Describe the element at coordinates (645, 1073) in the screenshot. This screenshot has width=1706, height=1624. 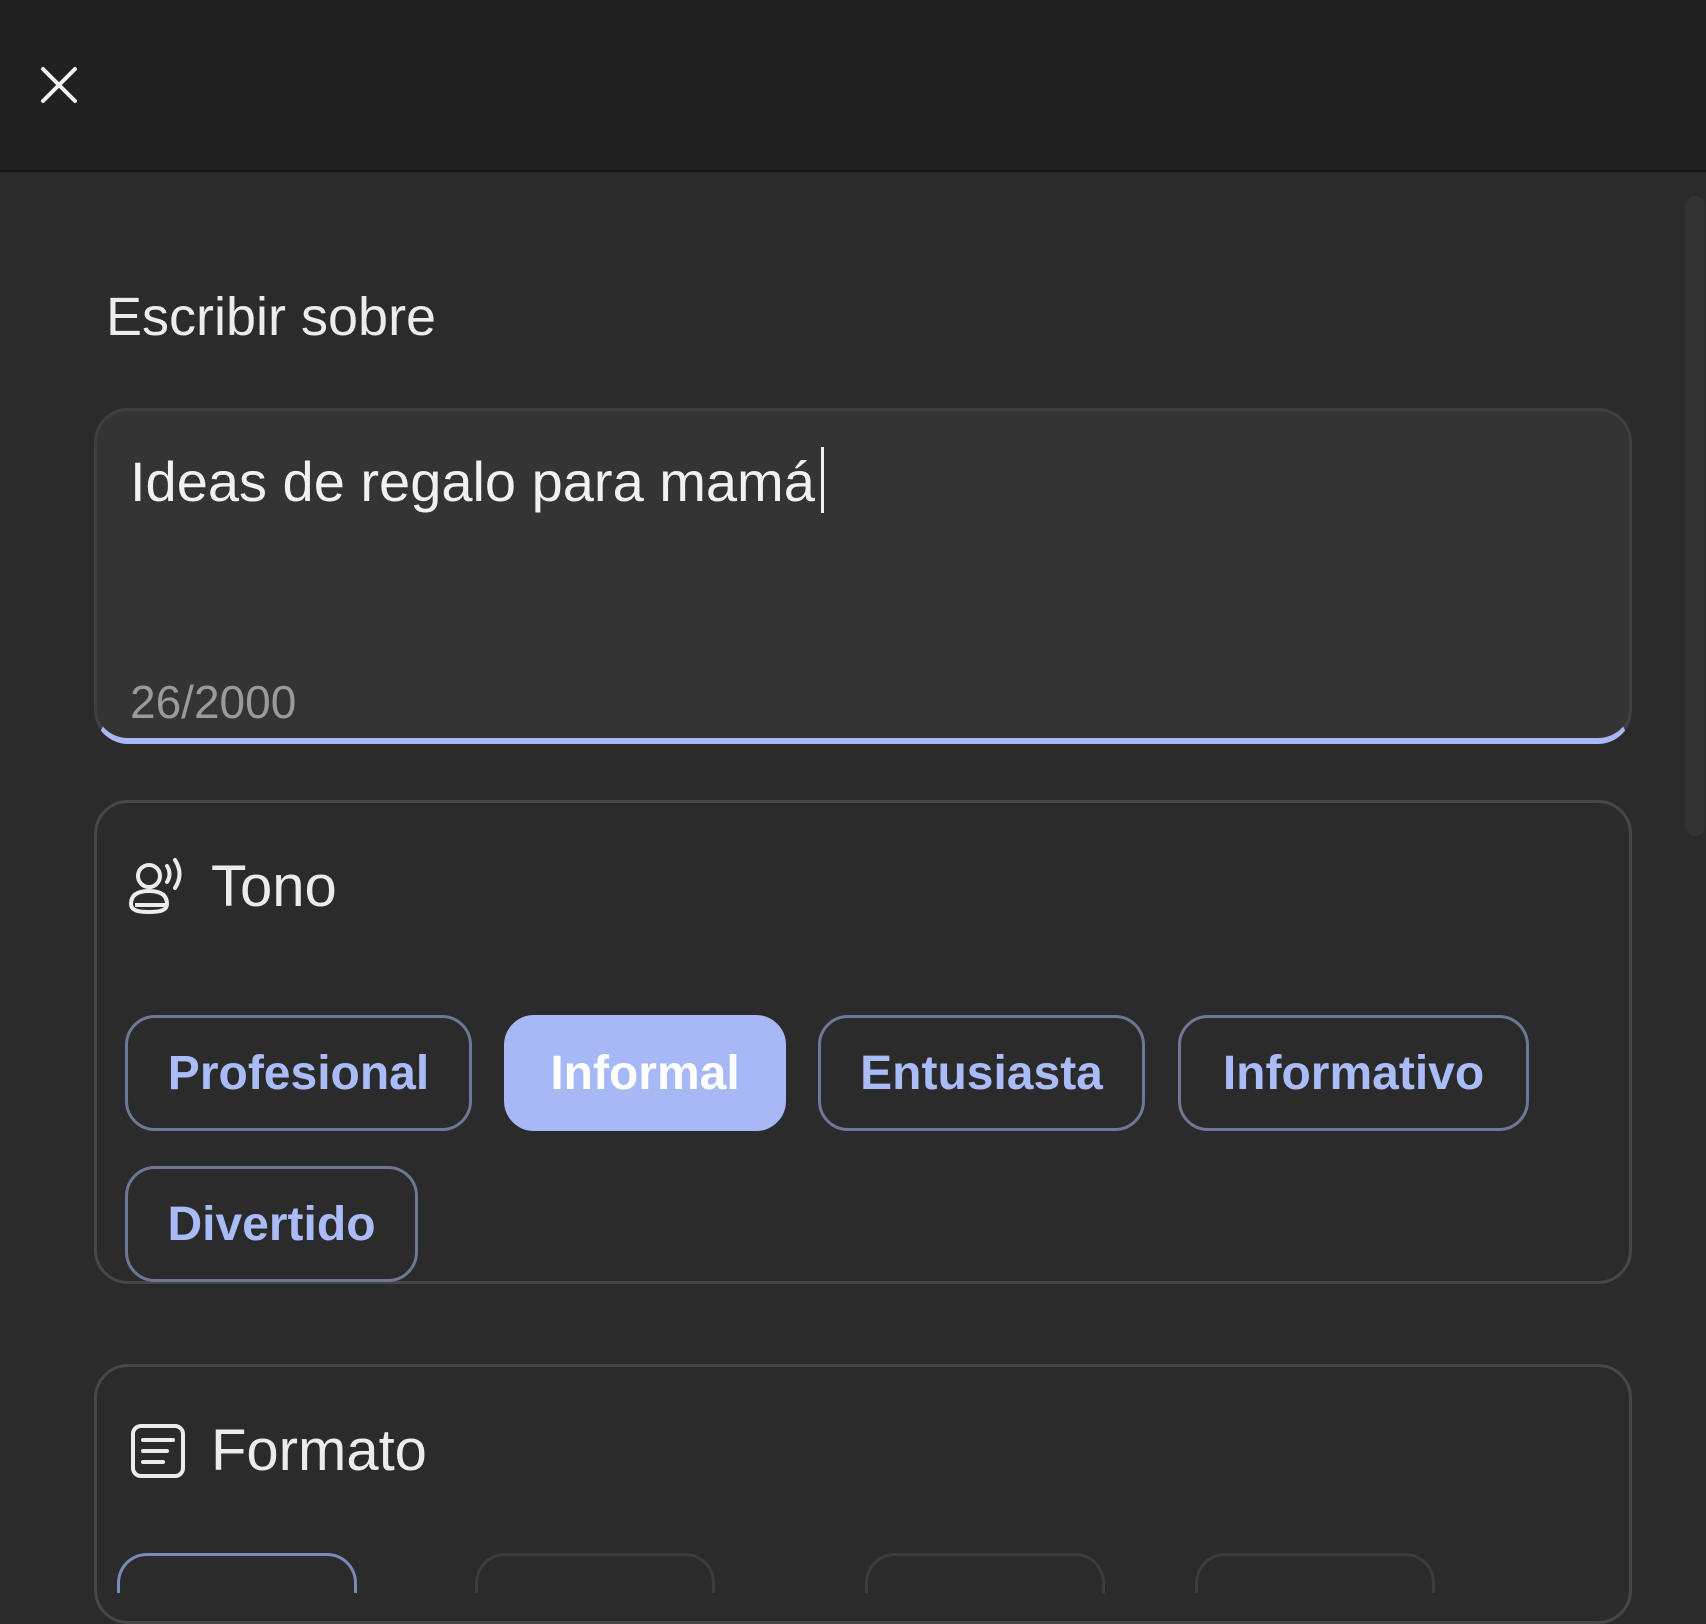
I see `tone-chip-informal: Informal` at that location.